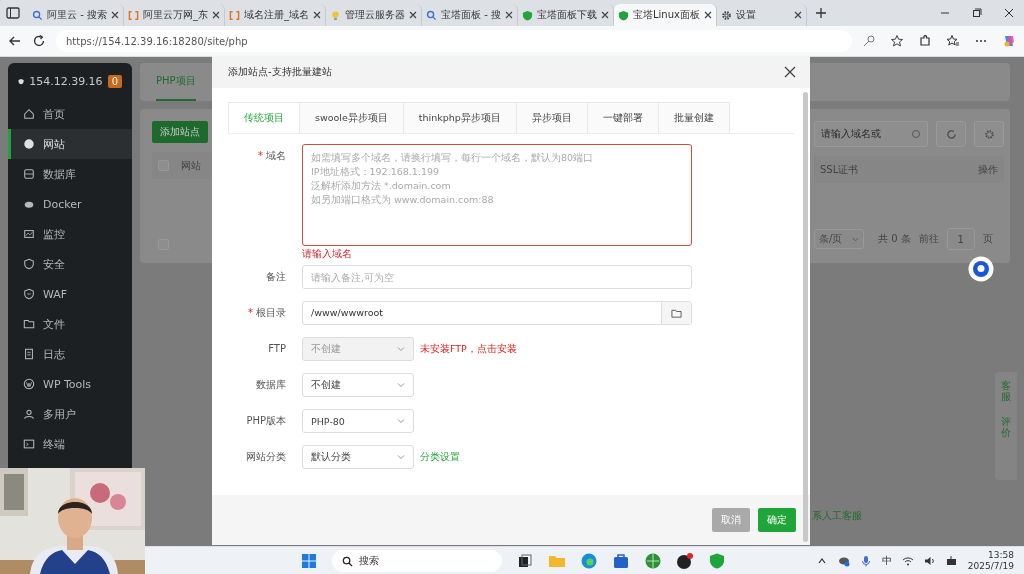 The height and width of the screenshot is (574, 1024). What do you see at coordinates (29, 354) in the screenshot?
I see `document-icon` at bounding box center [29, 354].